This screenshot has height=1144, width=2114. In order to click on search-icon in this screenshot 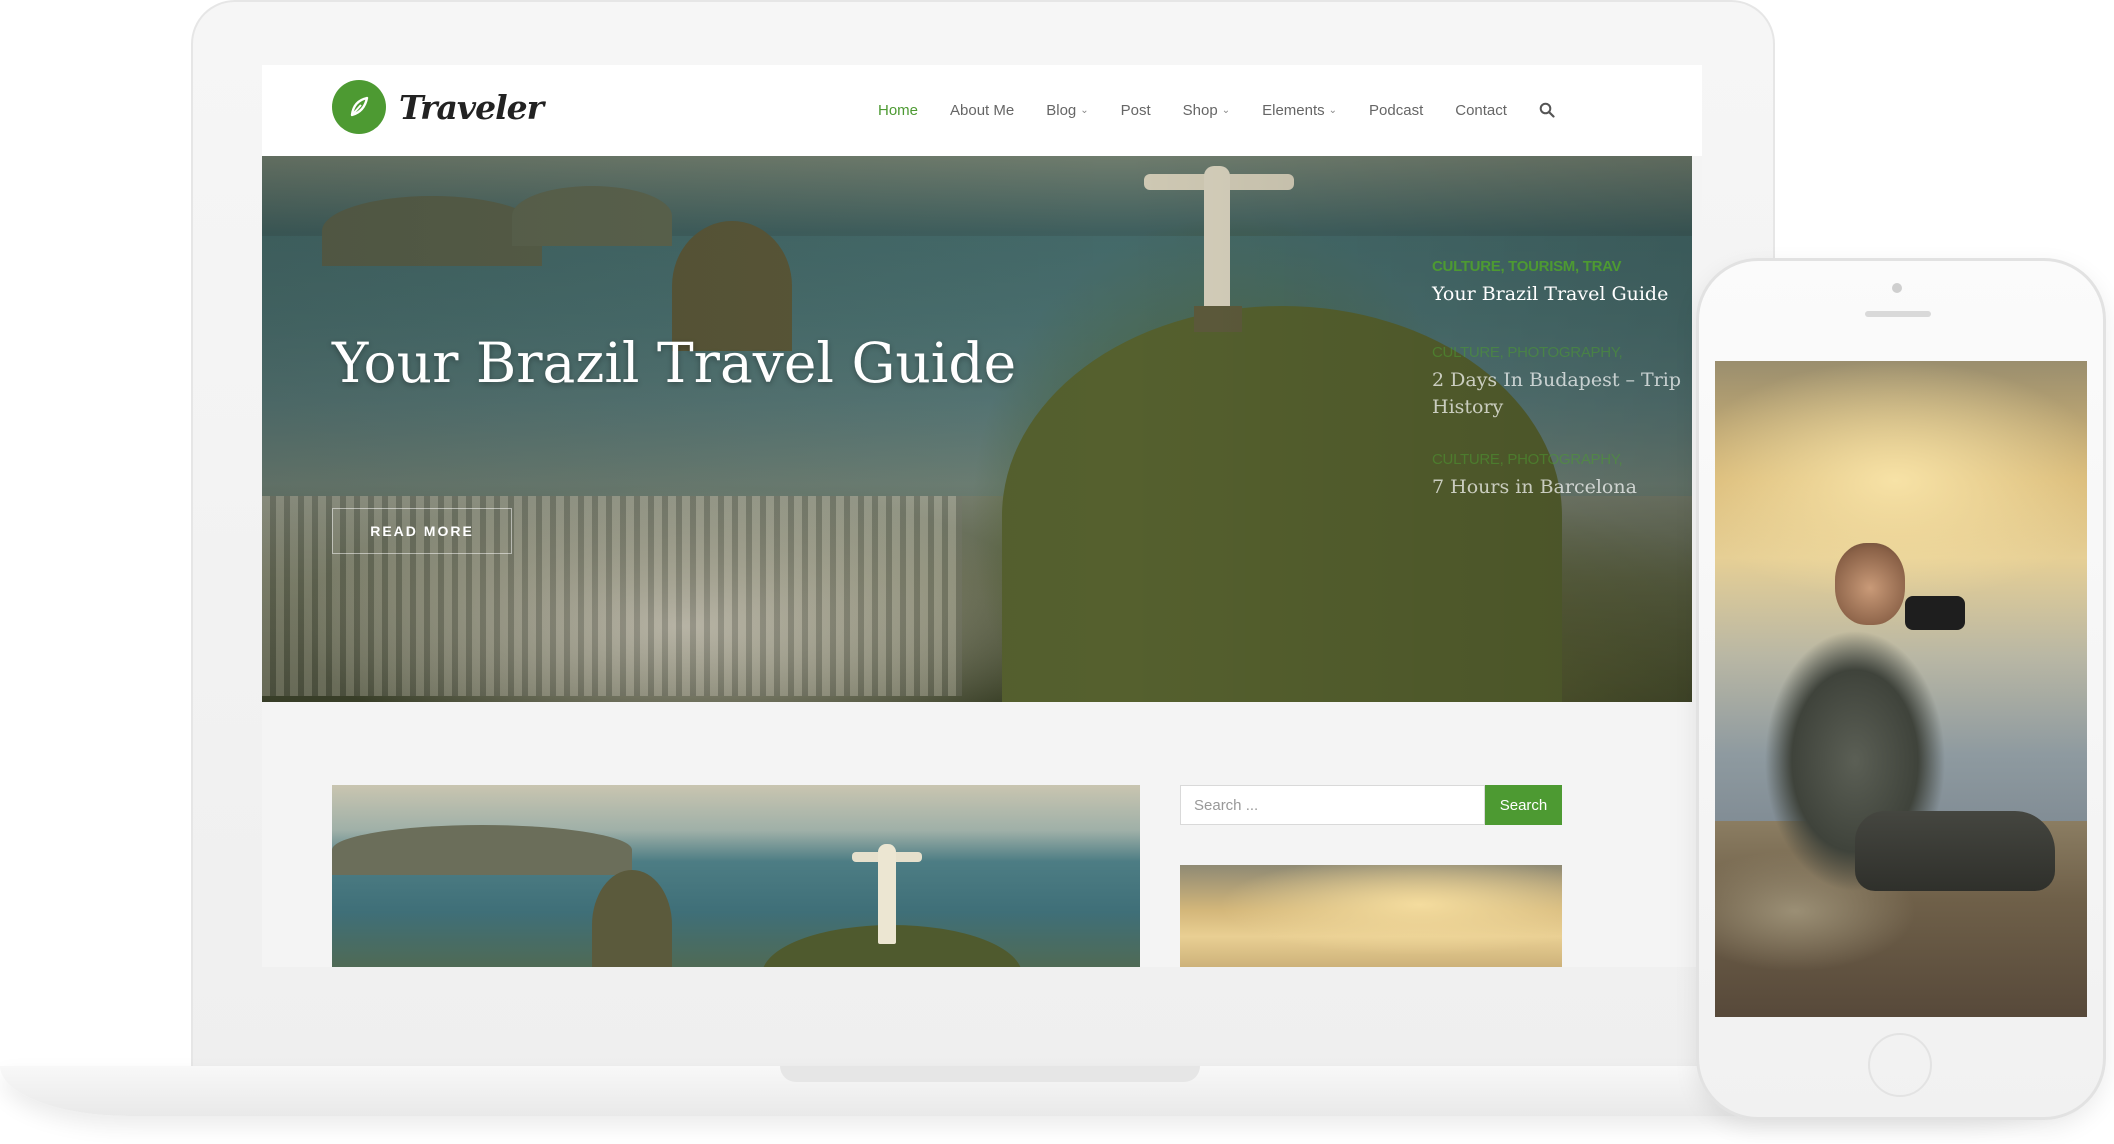, I will do `click(1547, 110)`.